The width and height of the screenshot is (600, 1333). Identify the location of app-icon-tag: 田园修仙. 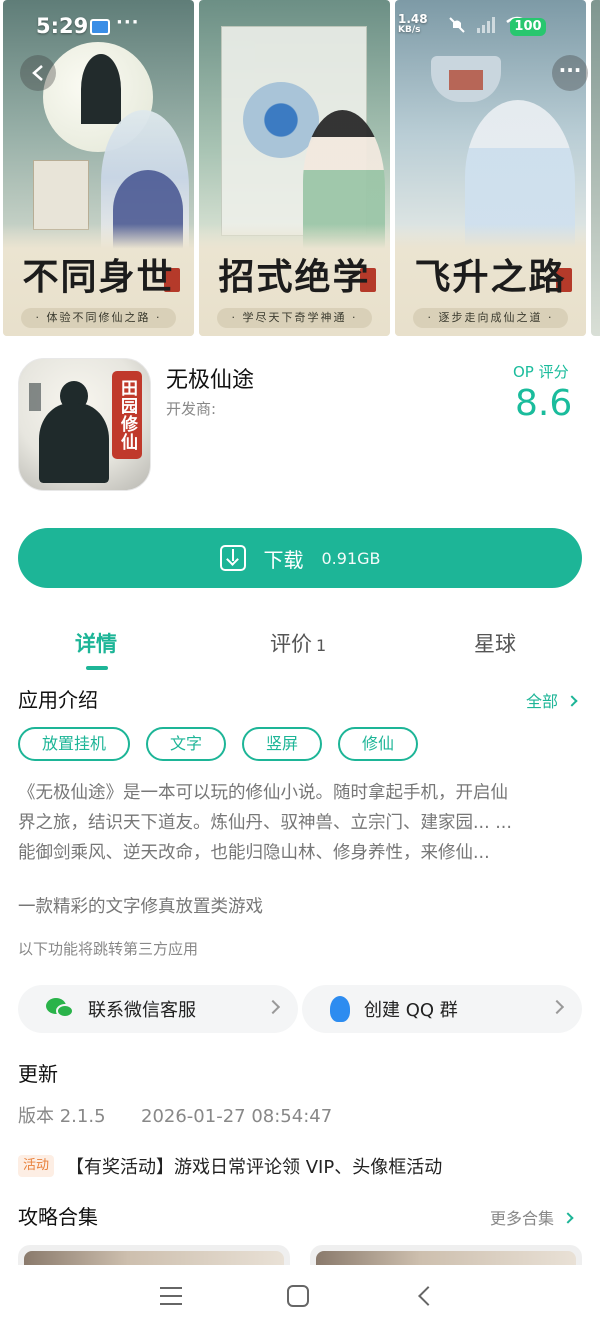
(127, 415).